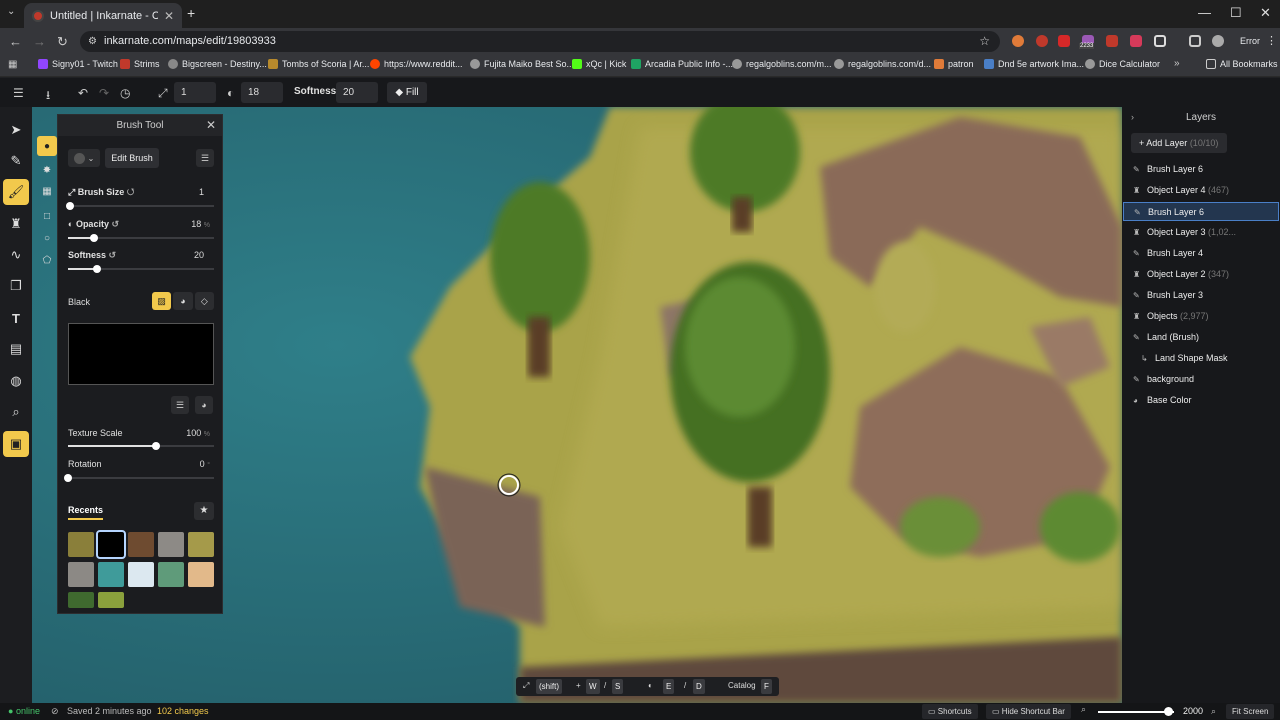 This screenshot has width=1280, height=720. What do you see at coordinates (11, 11) in the screenshot?
I see `tab-search-icon: ⌄` at bounding box center [11, 11].